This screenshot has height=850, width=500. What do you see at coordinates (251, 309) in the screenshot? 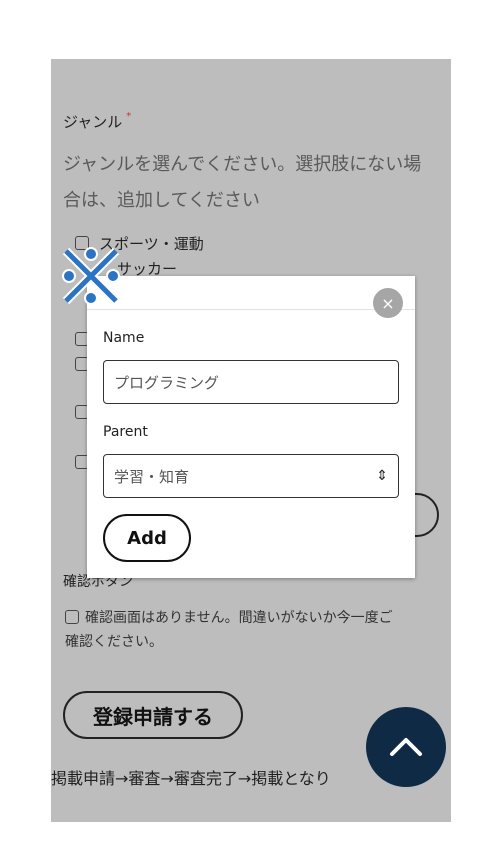
I see `modal-divider` at bounding box center [251, 309].